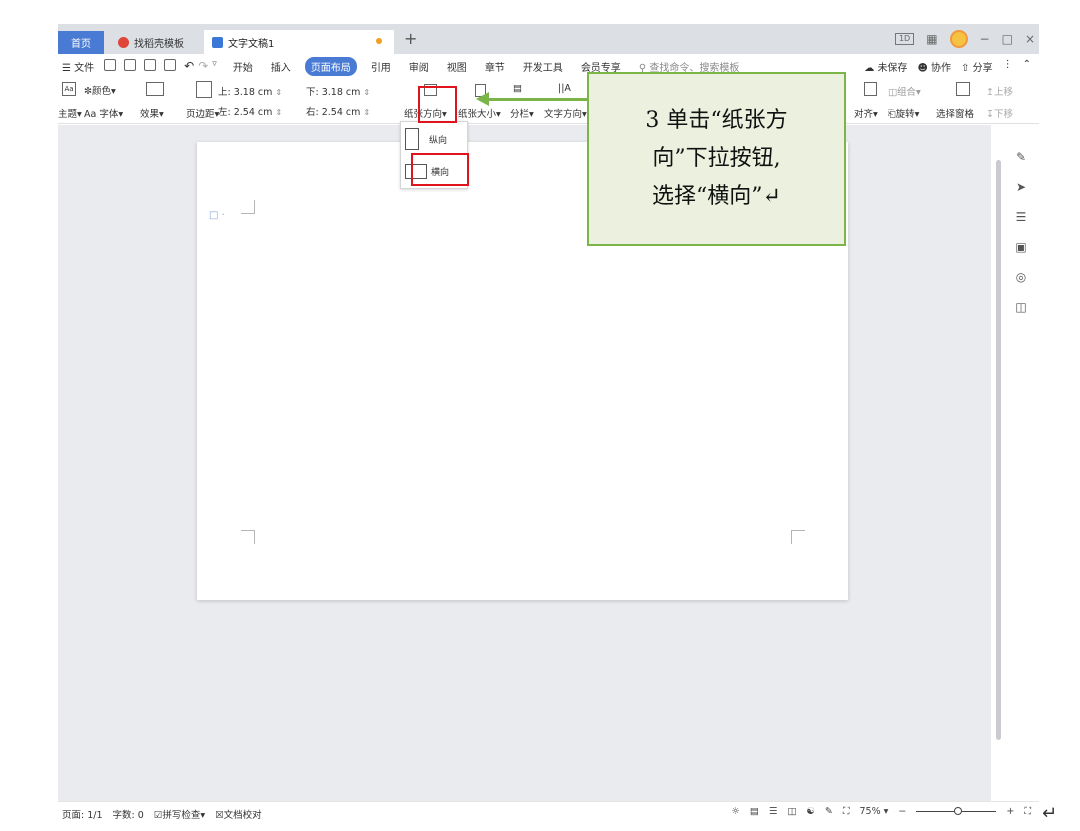 This screenshot has height=831, width=1080. What do you see at coordinates (412, 139) in the screenshot?
I see `portrait-icon` at bounding box center [412, 139].